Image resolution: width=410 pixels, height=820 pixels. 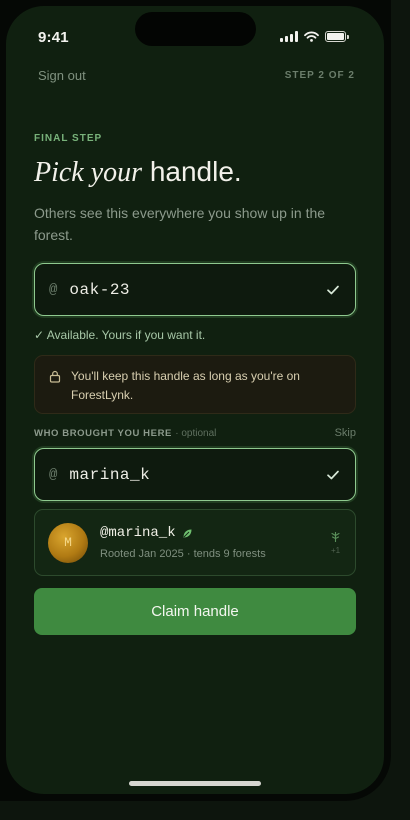 I want to click on sprout-icon, so click(x=335, y=537).